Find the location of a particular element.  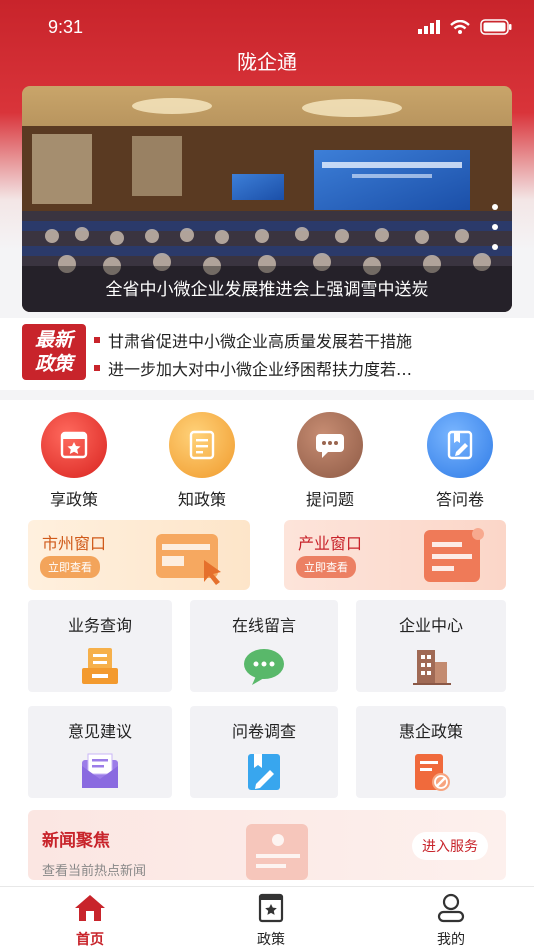

chat-icon is located at coordinates (330, 445).